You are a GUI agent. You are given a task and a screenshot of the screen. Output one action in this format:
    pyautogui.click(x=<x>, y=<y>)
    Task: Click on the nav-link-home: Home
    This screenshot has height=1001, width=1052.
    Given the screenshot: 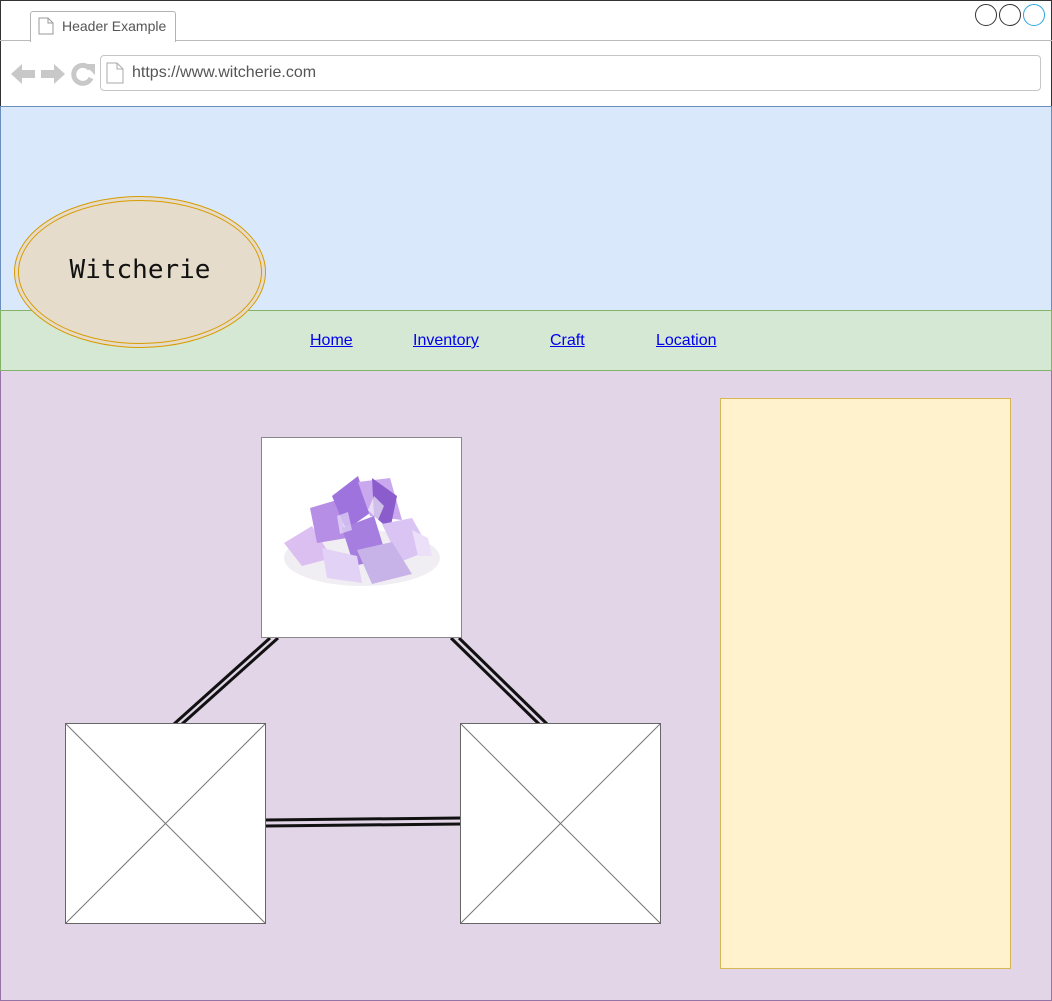 What is the action you would take?
    pyautogui.click(x=331, y=341)
    